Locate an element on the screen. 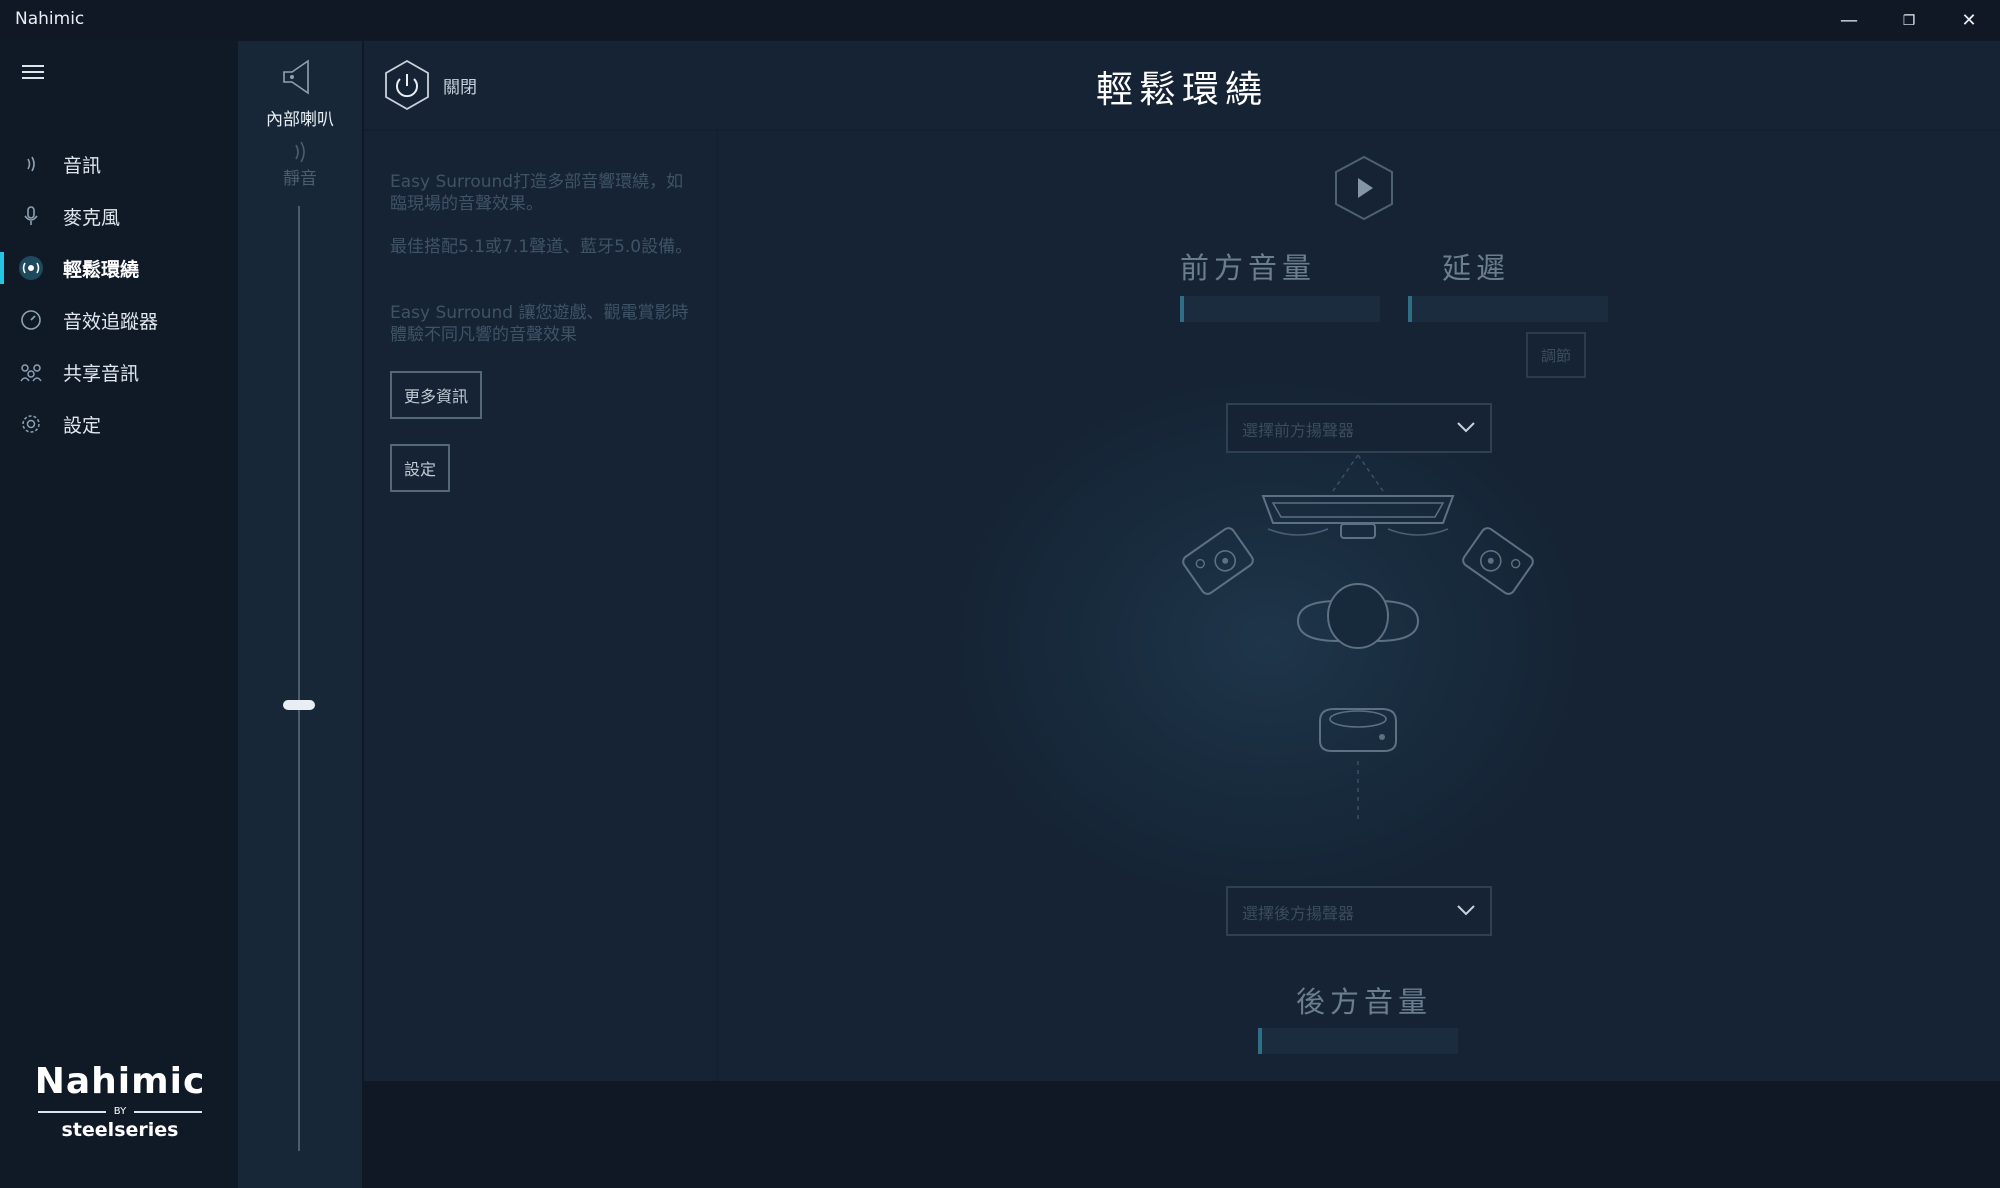  sidebar-item-label: 麥克風 is located at coordinates (92, 217).